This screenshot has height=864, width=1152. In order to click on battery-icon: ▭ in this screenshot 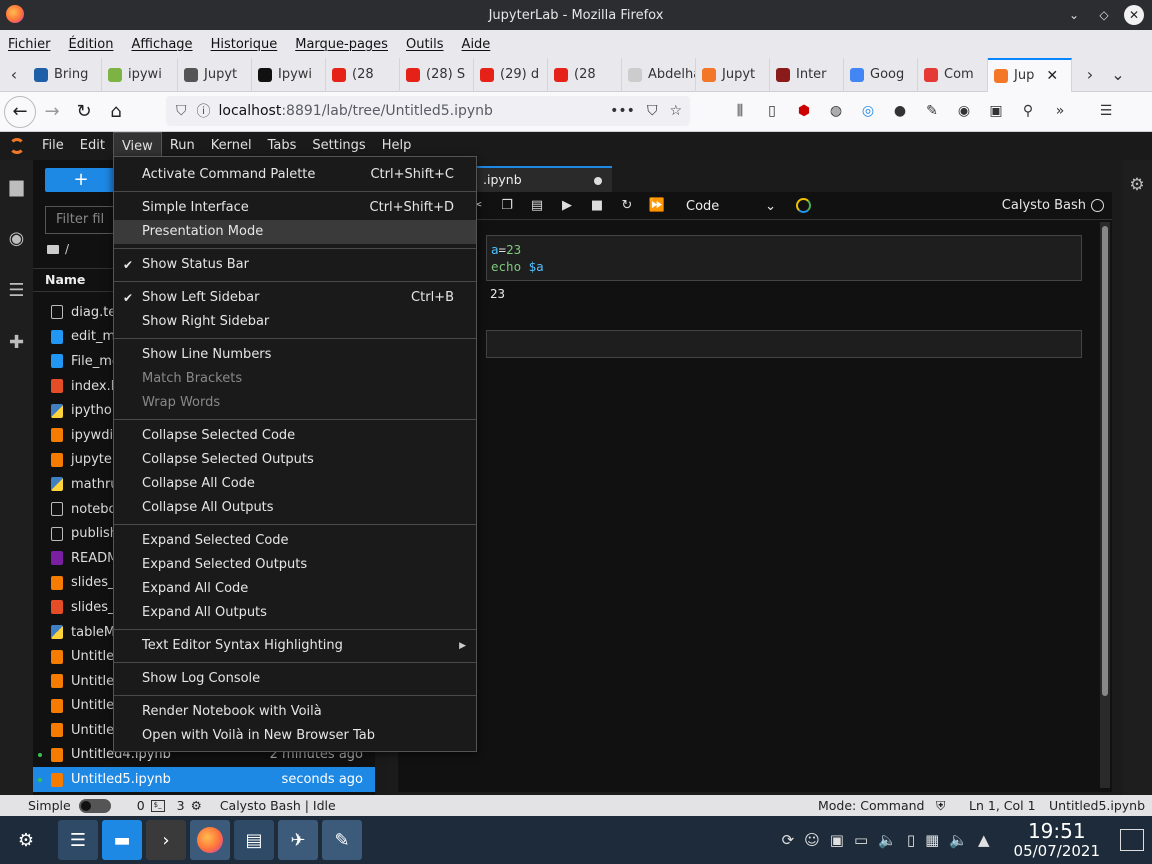, I will do `click(861, 840)`.